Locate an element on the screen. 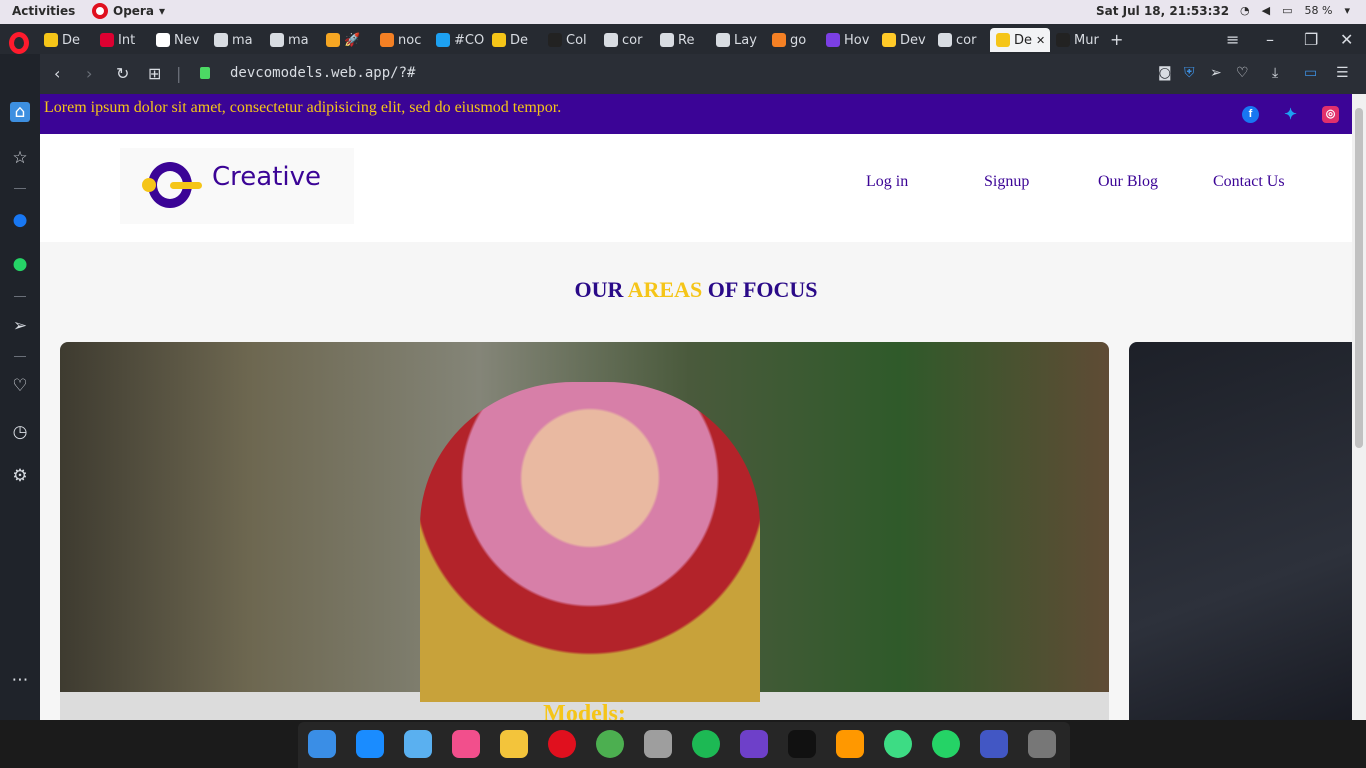 The height and width of the screenshot is (768, 1366). app-menu: Opera ▾ is located at coordinates (128, 11).